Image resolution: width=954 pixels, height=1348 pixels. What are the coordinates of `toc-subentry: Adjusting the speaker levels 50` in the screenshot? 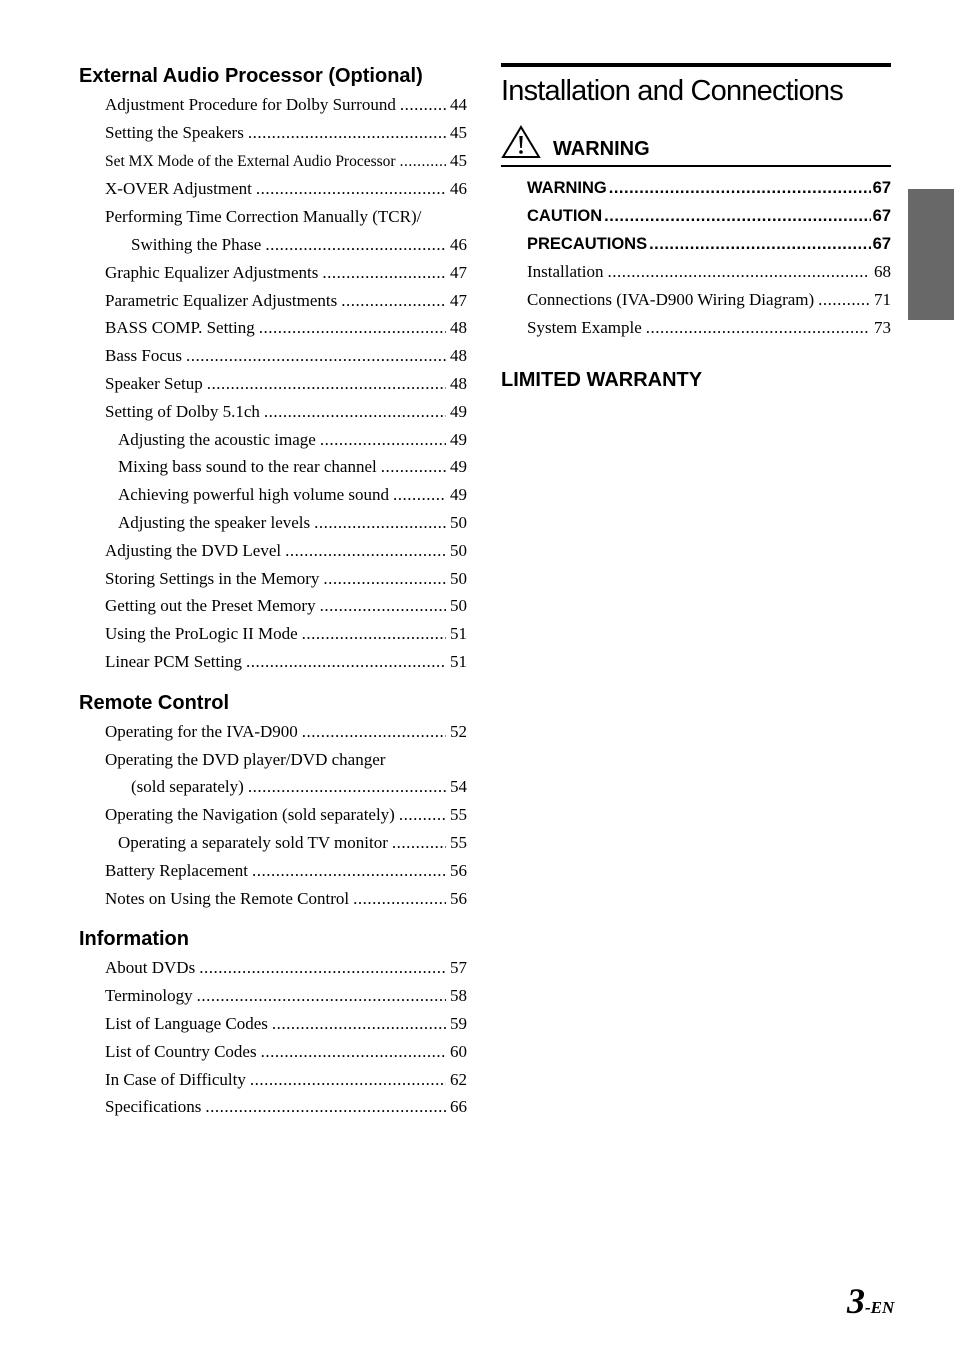 It's located at (273, 523).